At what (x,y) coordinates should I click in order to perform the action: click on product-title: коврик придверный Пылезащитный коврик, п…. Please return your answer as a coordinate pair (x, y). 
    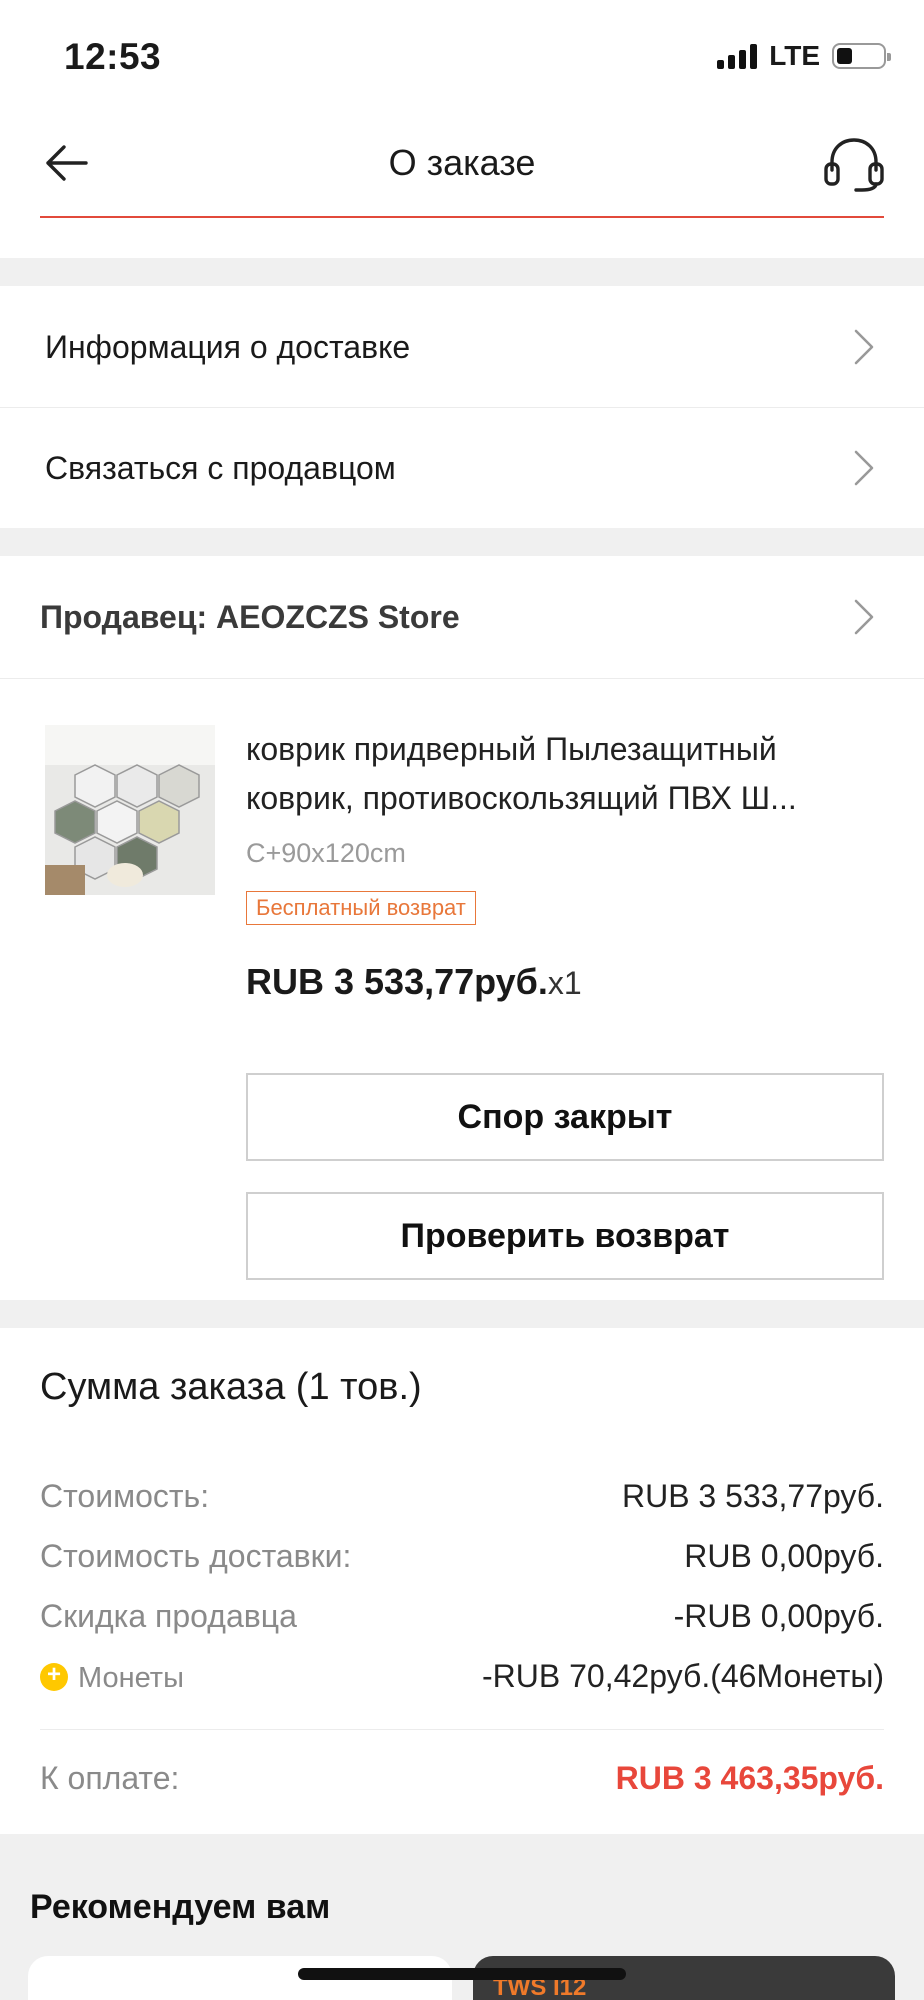
    Looking at the image, I should click on (566, 774).